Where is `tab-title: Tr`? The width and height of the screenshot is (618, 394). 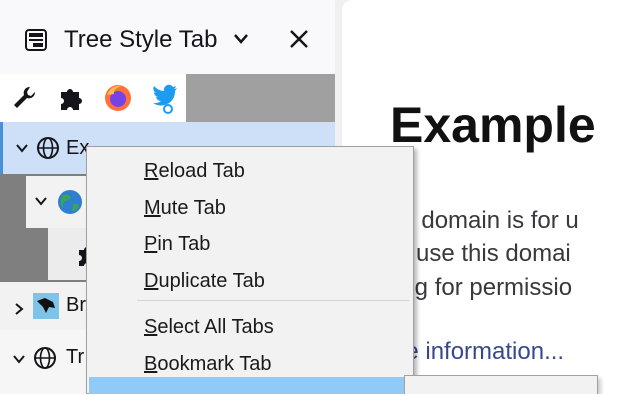
tab-title: Tr is located at coordinates (75, 357).